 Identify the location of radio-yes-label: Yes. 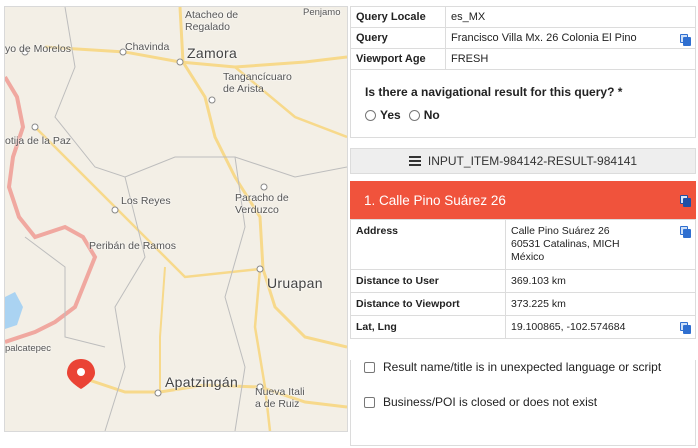
(390, 115).